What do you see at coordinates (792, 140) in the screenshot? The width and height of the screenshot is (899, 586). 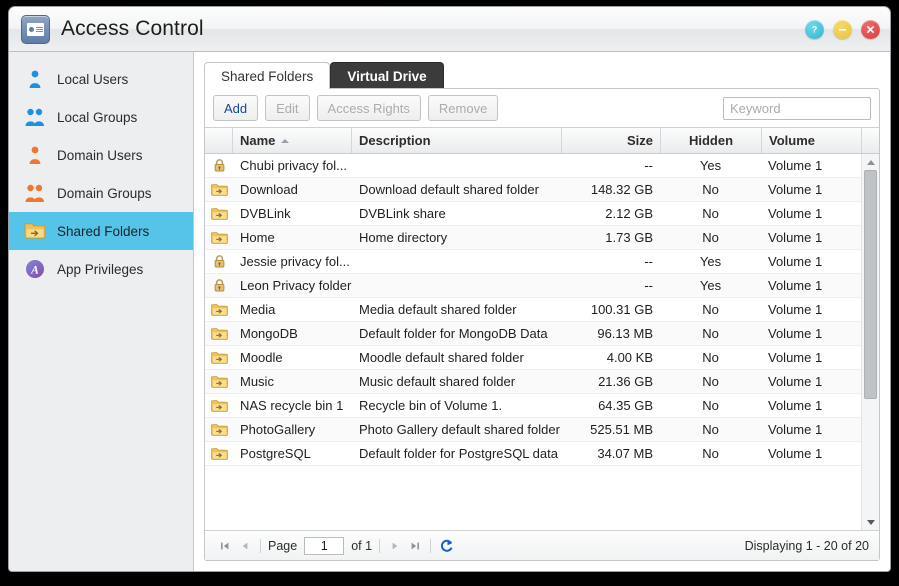 I see `column-header-label: Volume` at bounding box center [792, 140].